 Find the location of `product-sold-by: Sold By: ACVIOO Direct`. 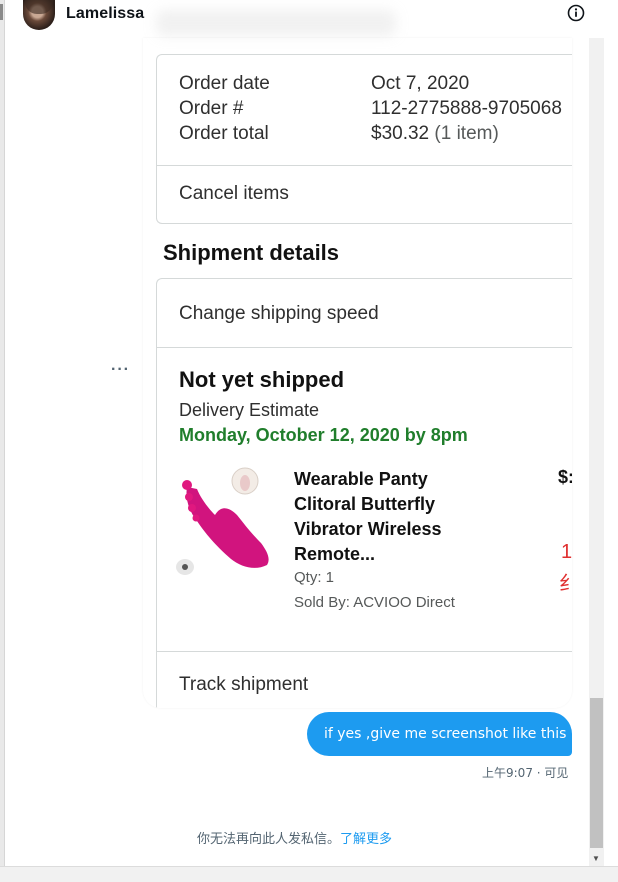

product-sold-by: Sold By: ACVIOO Direct is located at coordinates (374, 602).